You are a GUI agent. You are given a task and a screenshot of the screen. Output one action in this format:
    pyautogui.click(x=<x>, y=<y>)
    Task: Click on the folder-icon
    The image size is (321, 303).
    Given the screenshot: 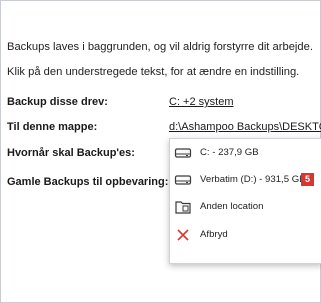 What is the action you would take?
    pyautogui.click(x=183, y=207)
    